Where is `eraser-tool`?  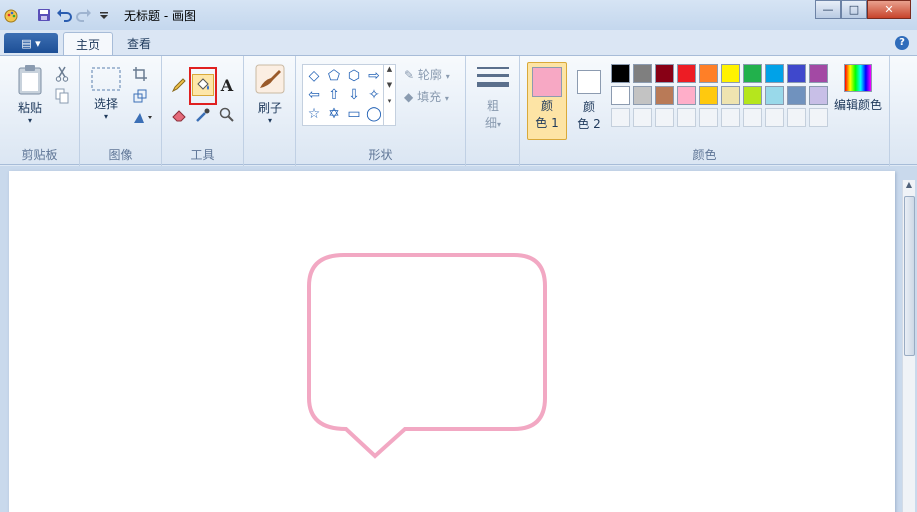 eraser-tool is located at coordinates (179, 115).